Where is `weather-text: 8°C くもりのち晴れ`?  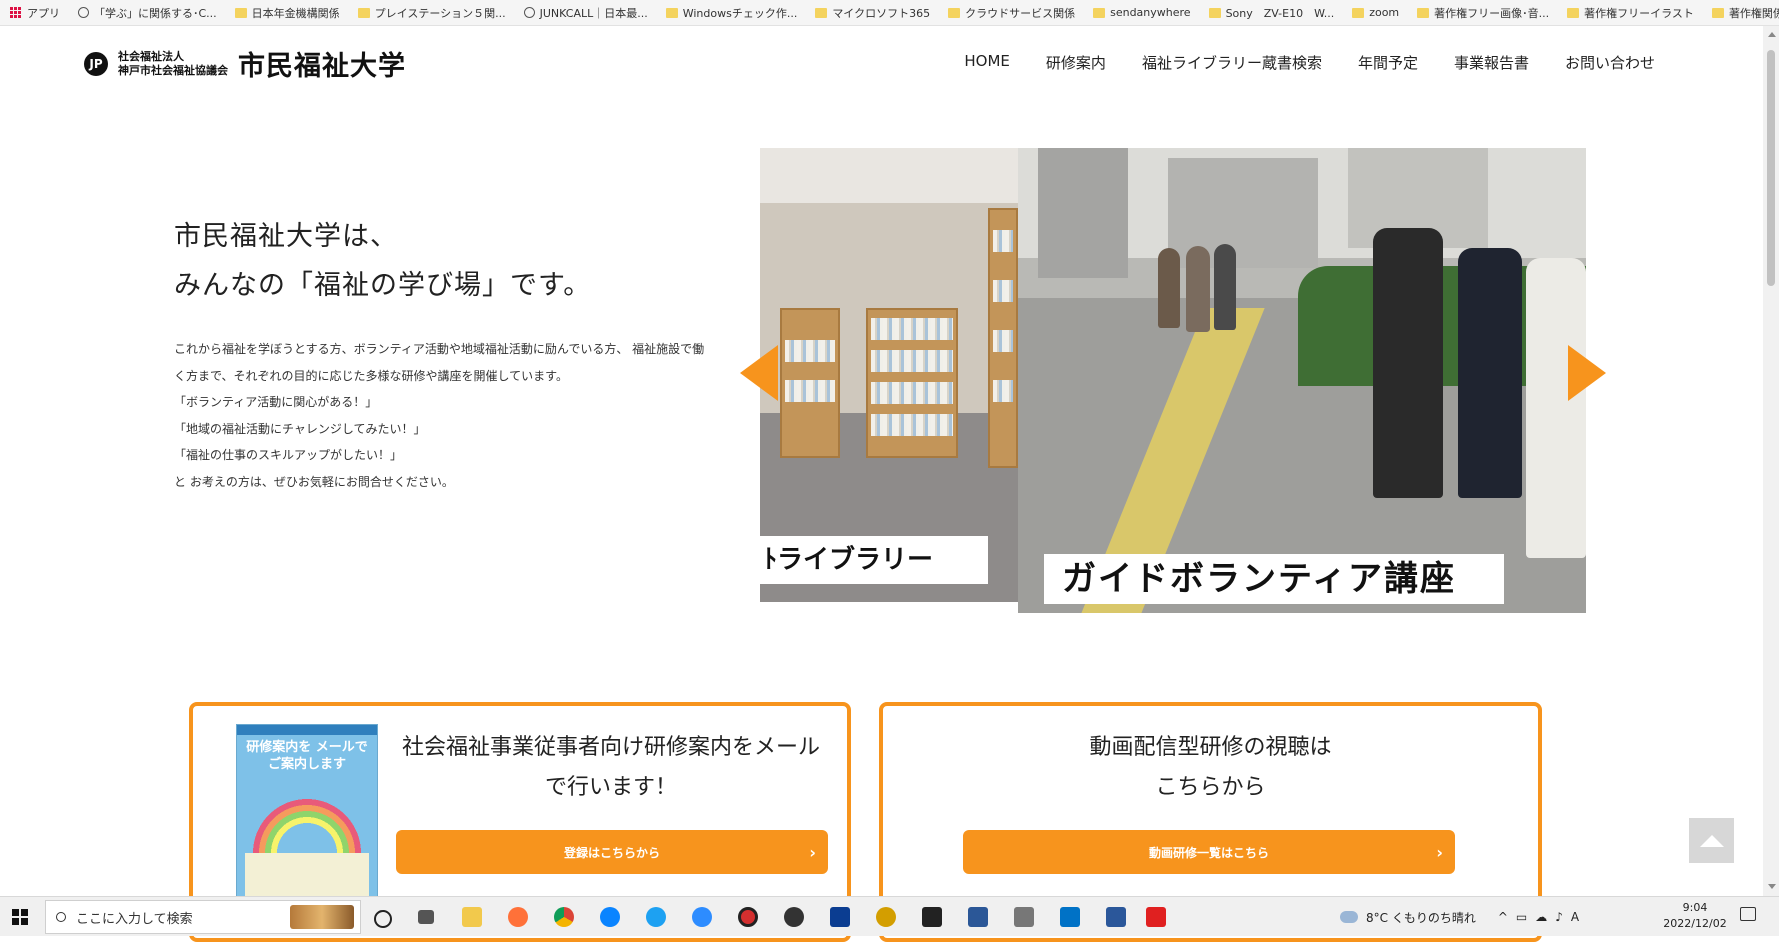 weather-text: 8°C くもりのち晴れ is located at coordinates (1421, 917).